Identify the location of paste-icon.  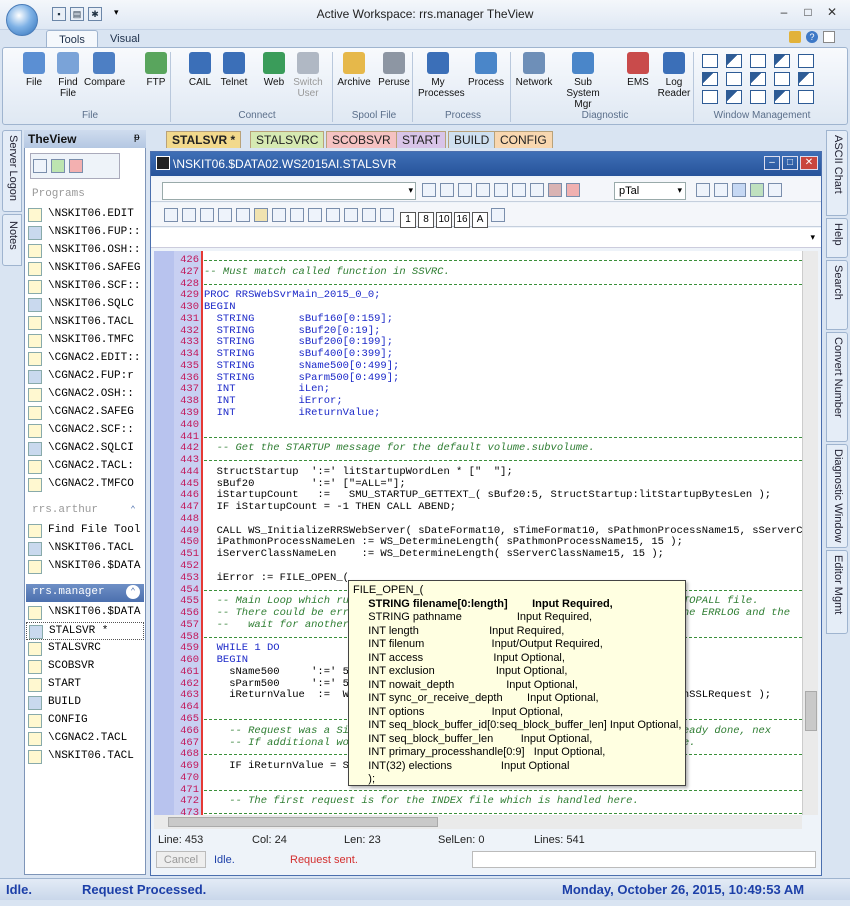
(261, 215).